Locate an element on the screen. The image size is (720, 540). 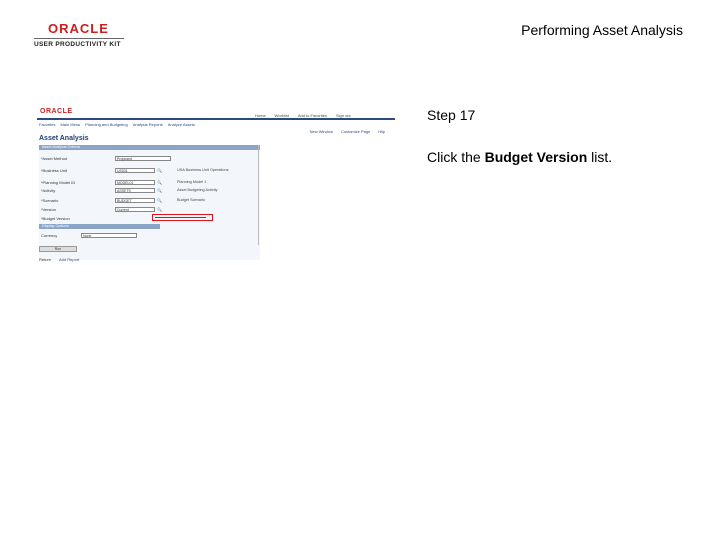
budget-version-list is located at coordinates (182, 217).